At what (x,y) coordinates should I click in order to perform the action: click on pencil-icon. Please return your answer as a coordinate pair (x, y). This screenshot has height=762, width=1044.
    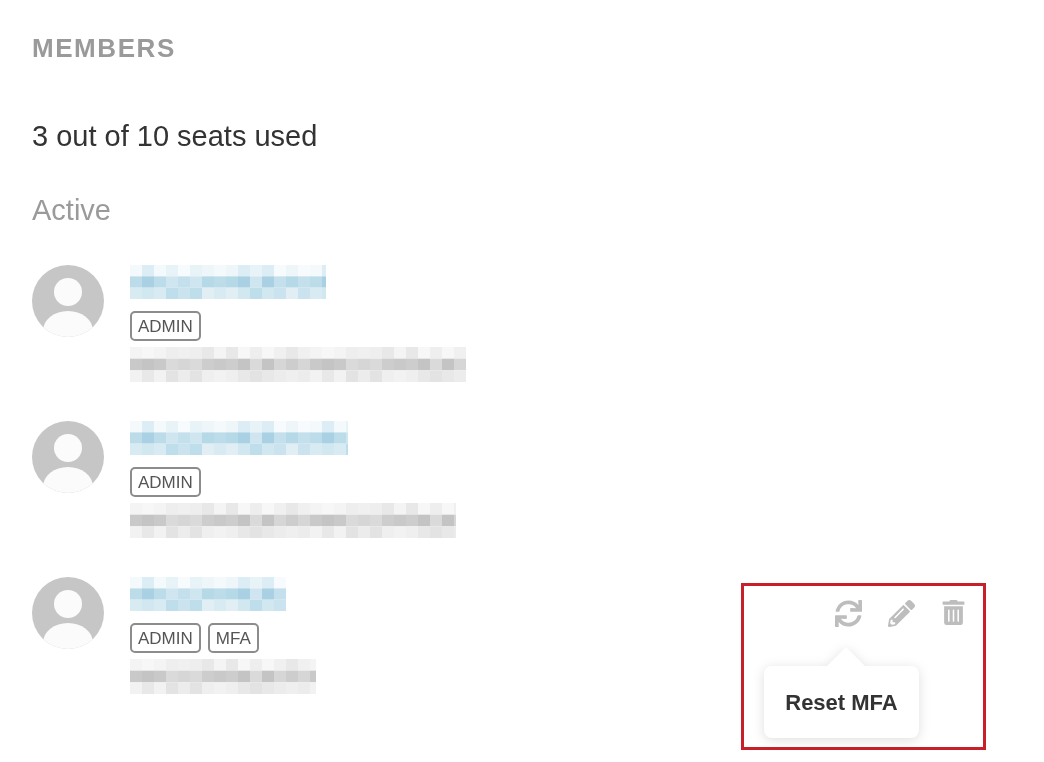
    Looking at the image, I should click on (901, 613).